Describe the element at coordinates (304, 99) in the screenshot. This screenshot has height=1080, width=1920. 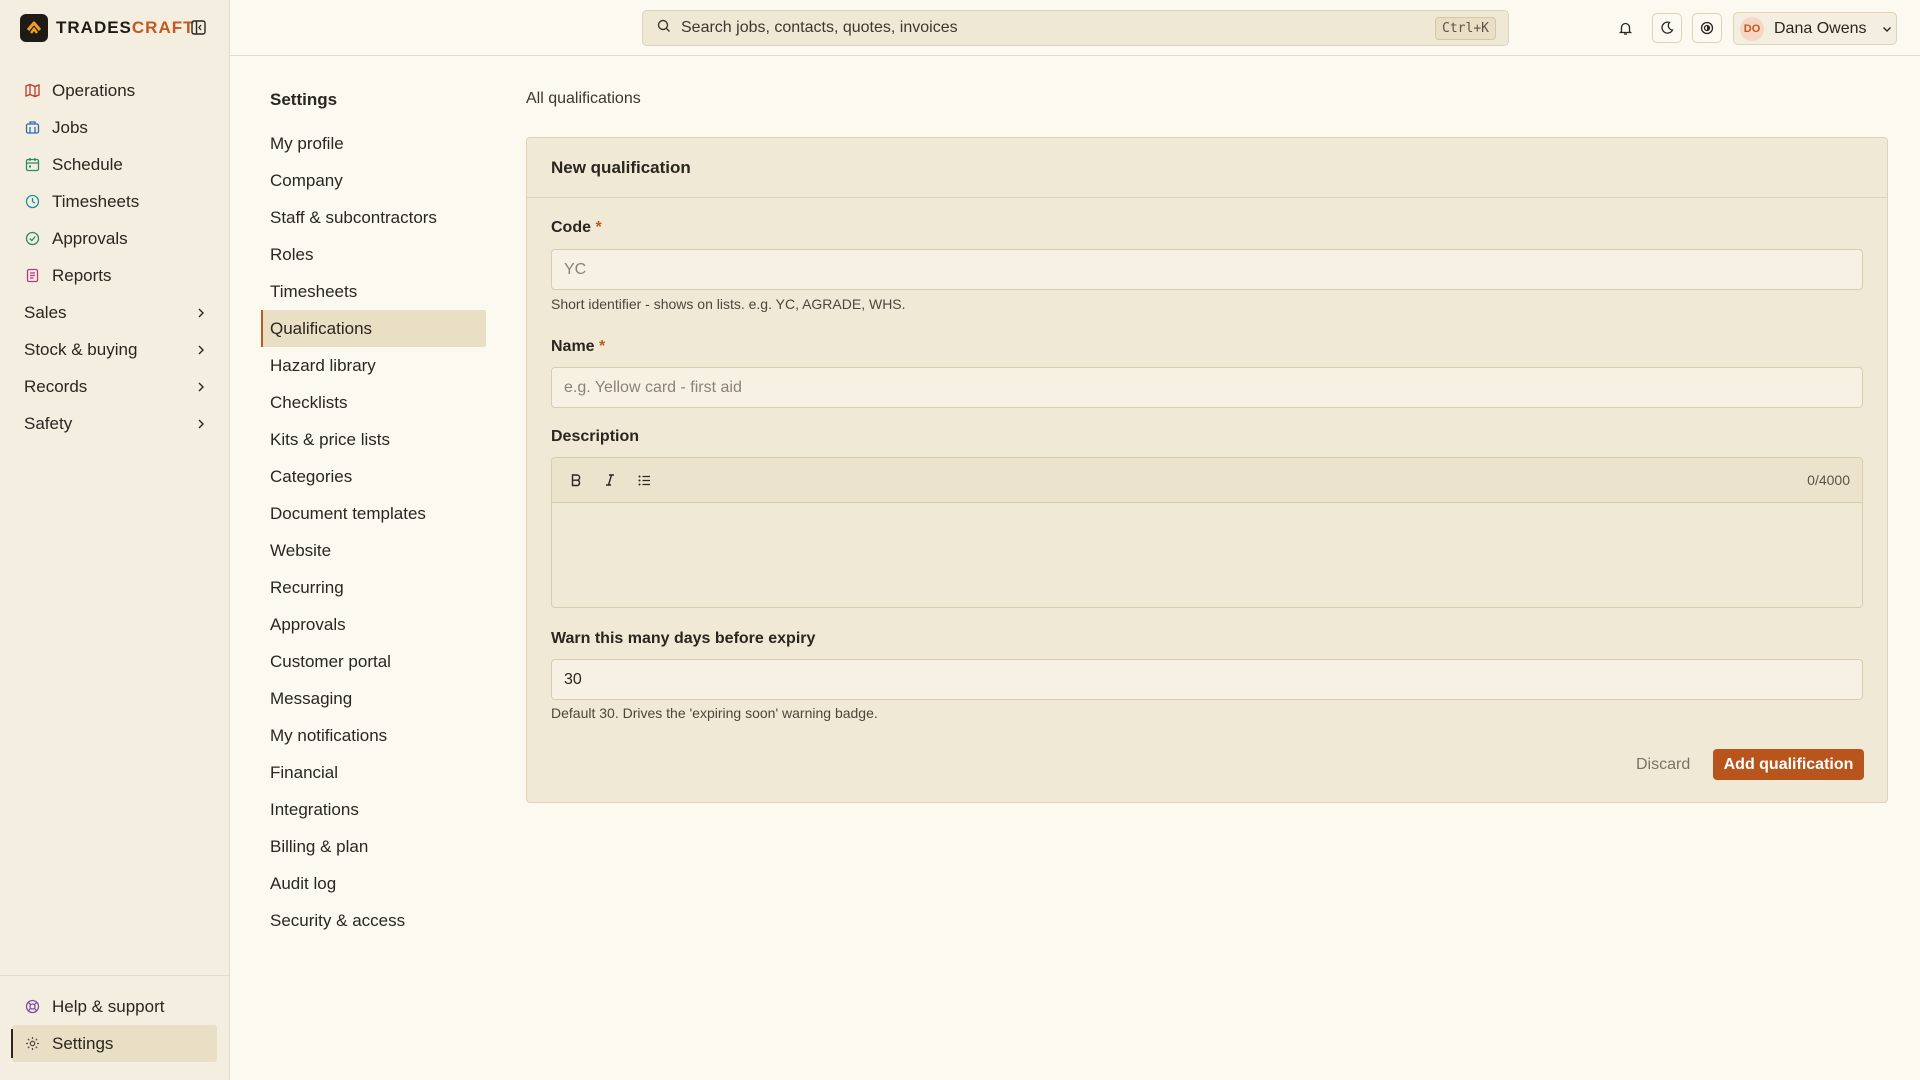
I see `settings-title: Settings` at that location.